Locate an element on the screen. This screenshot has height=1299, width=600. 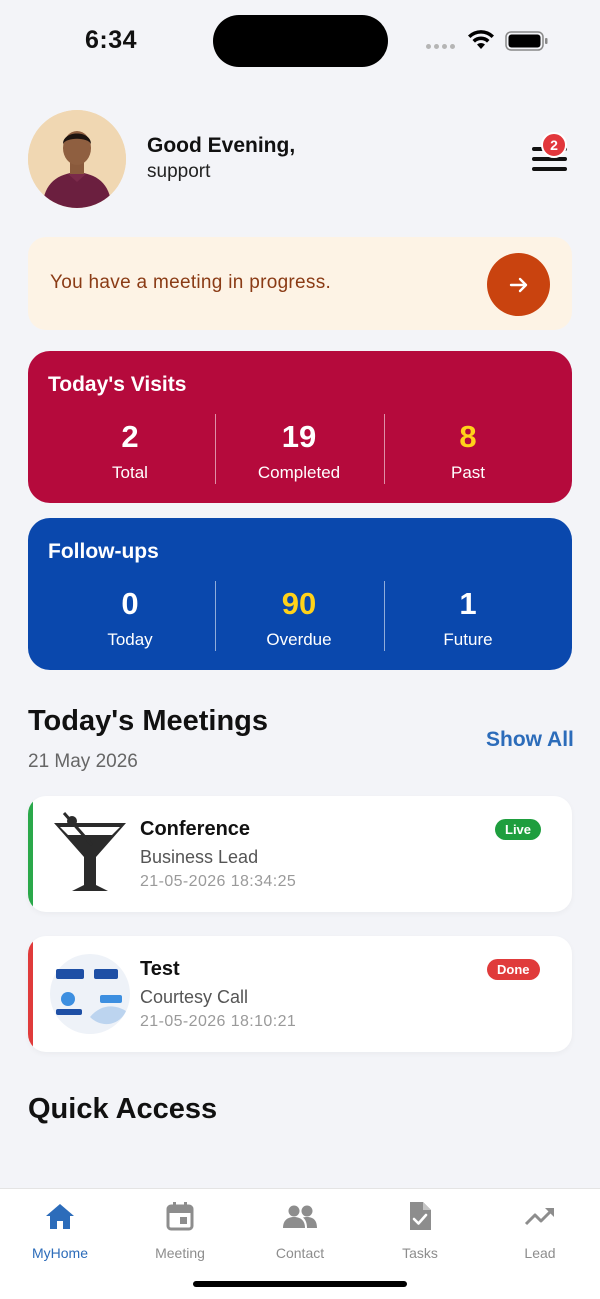
task-document-icon is located at coordinates (420, 1216).